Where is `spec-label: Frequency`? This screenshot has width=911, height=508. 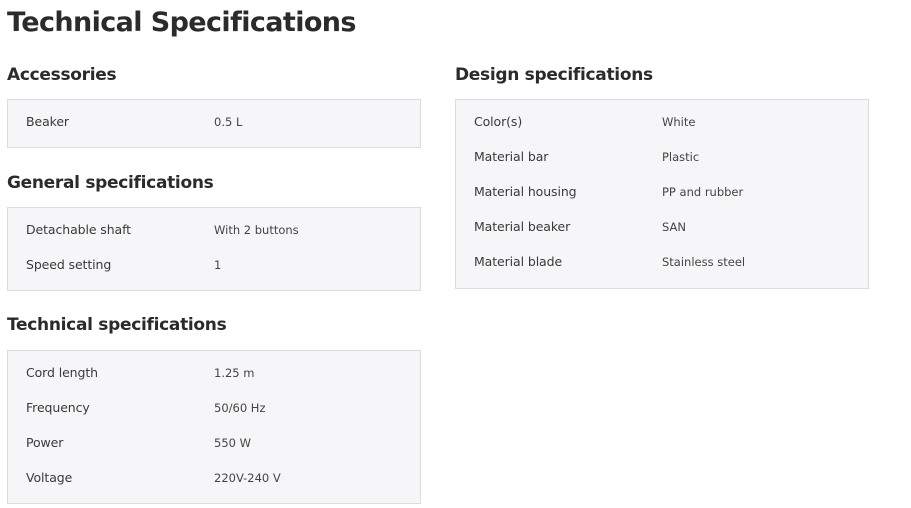
spec-label: Frequency is located at coordinates (58, 407).